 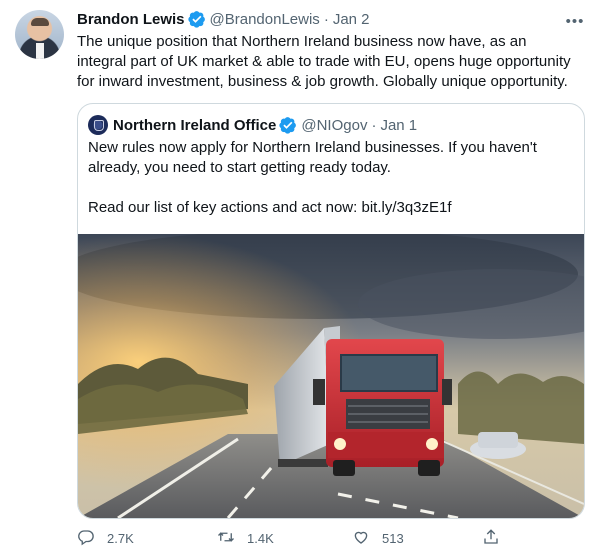 What do you see at coordinates (86, 538) in the screenshot?
I see `reply-icon` at bounding box center [86, 538].